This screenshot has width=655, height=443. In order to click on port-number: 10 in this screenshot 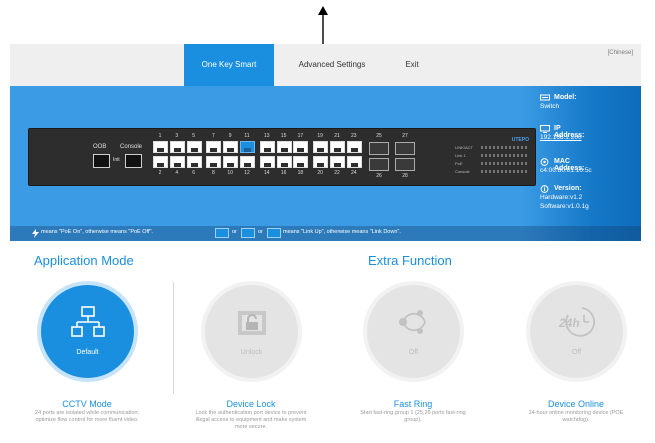, I will do `click(230, 173)`.